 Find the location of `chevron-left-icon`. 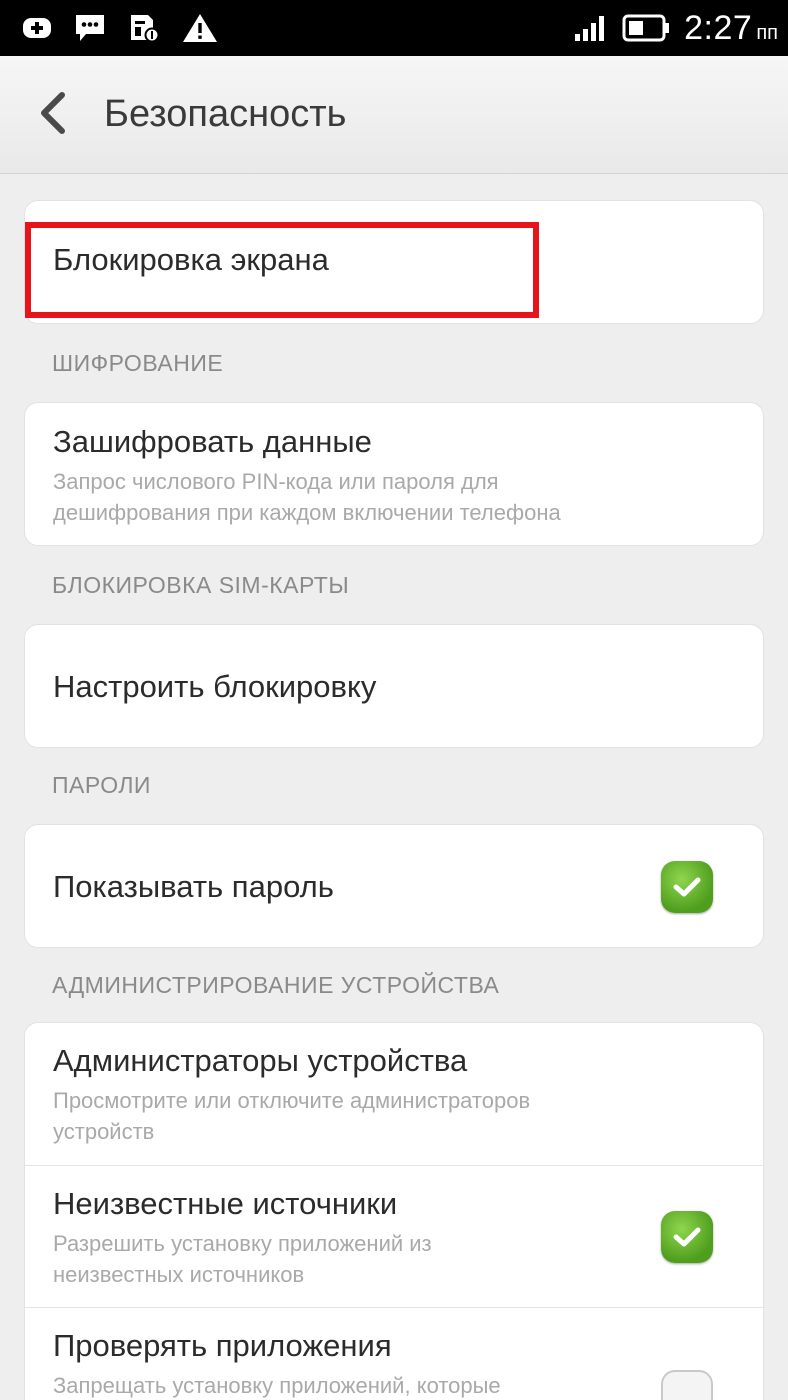

chevron-left-icon is located at coordinates (52, 114).